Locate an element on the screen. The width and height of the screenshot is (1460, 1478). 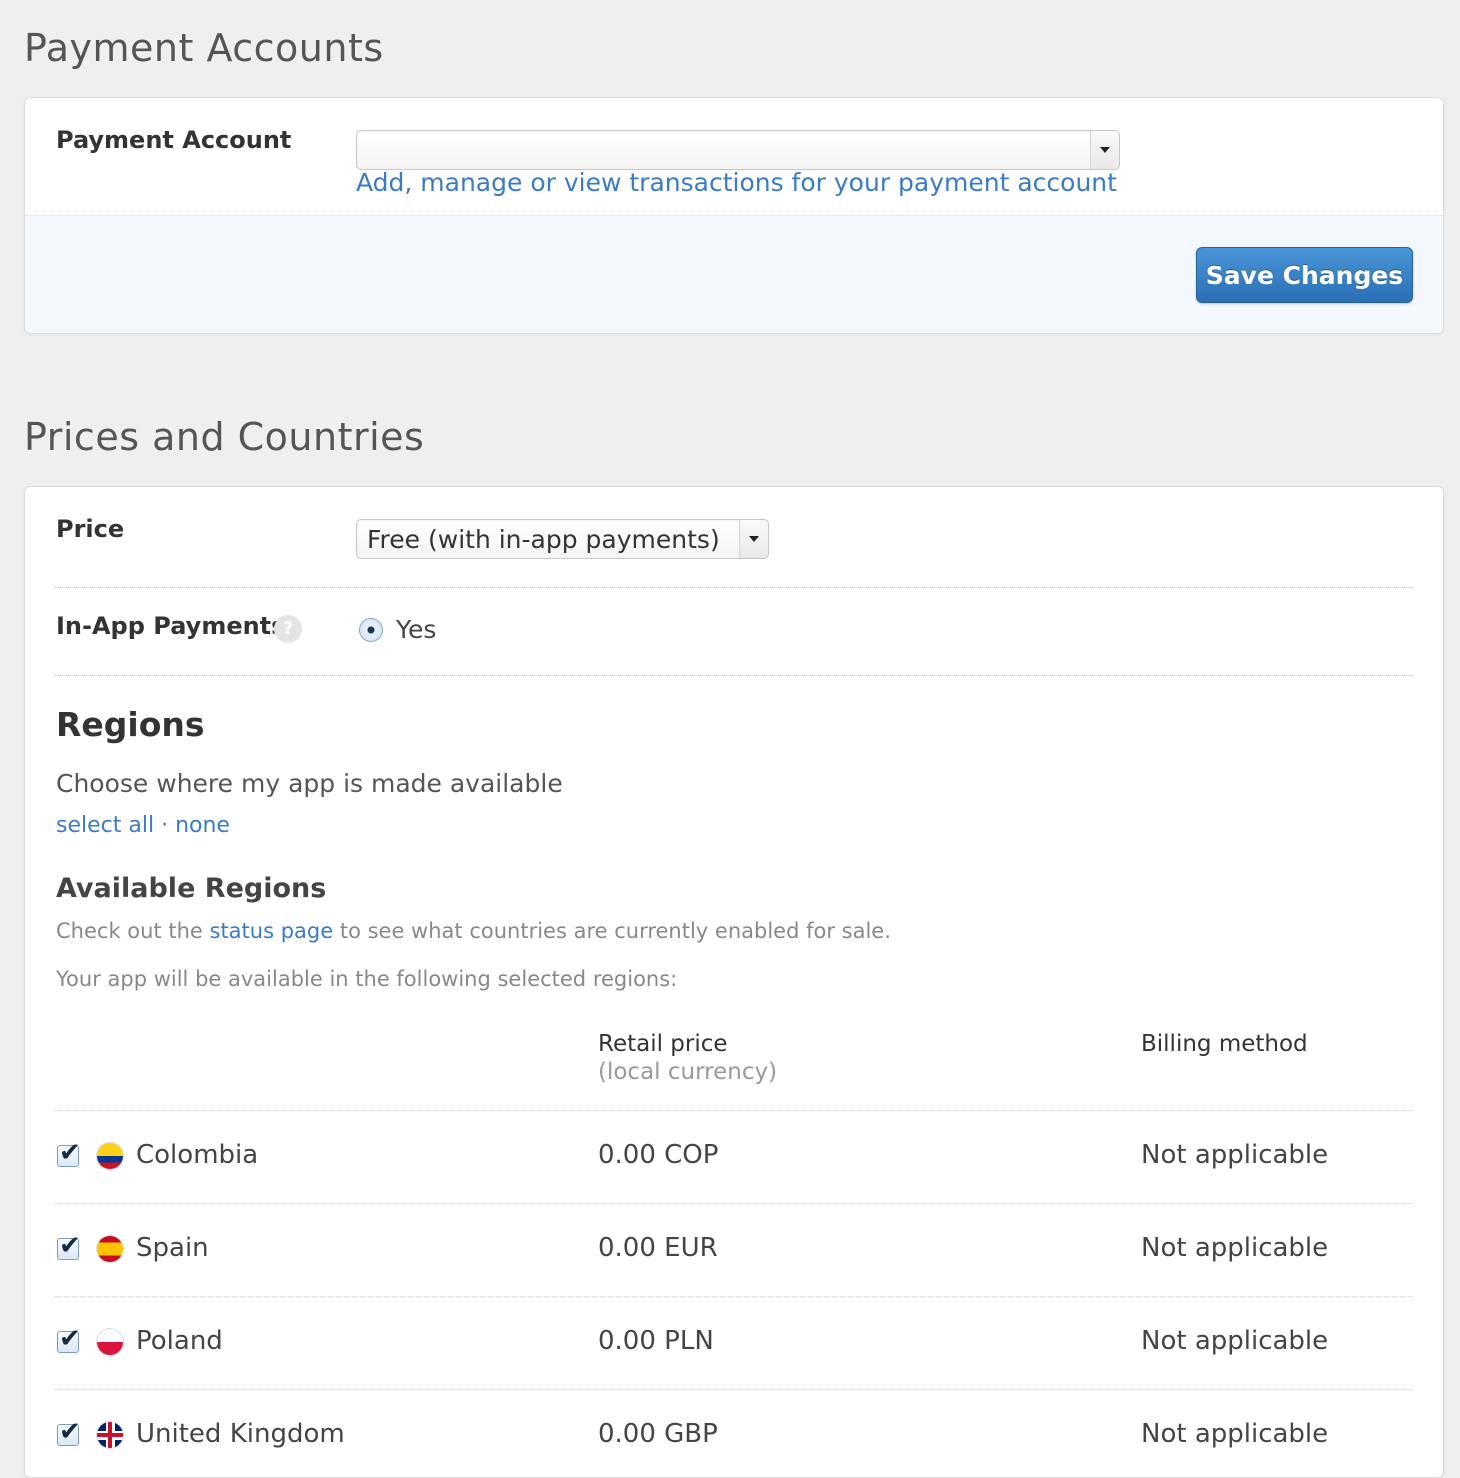
regions-subtitle: Choose where my app is made available is located at coordinates (309, 783).